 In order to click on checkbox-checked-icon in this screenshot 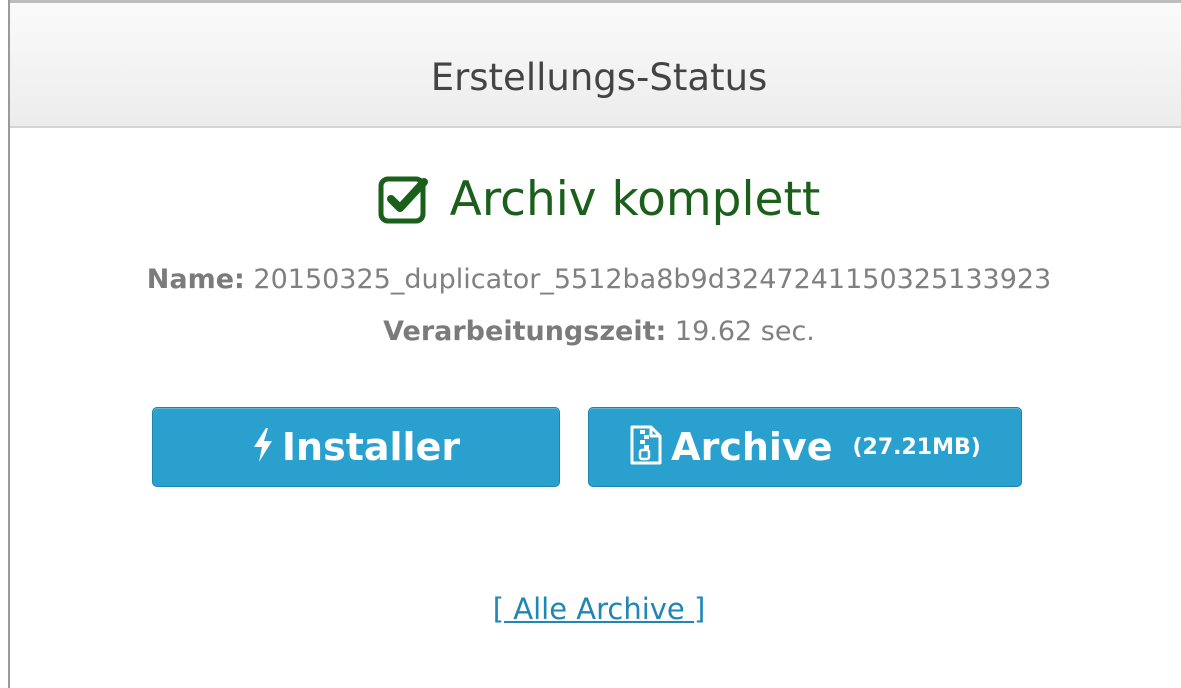, I will do `click(404, 200)`.